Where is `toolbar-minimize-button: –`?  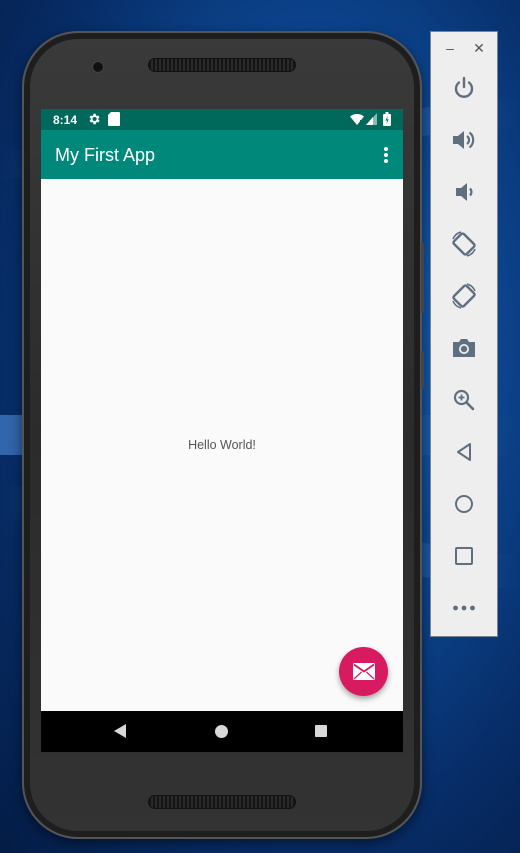
toolbar-minimize-button: – is located at coordinates (450, 48).